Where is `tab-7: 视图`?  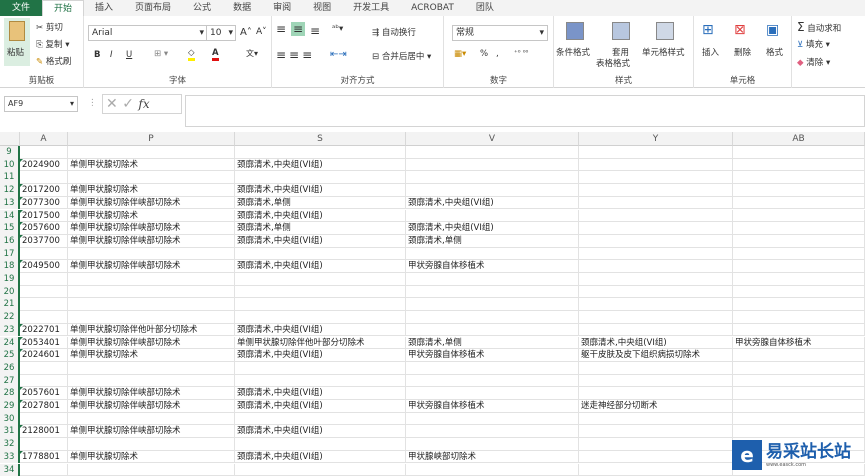 tab-7: 视图 is located at coordinates (322, 8).